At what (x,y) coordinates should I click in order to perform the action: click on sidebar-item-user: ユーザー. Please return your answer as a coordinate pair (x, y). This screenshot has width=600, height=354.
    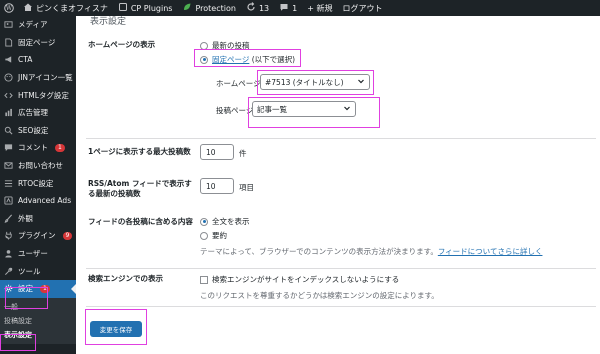
    Looking at the image, I should click on (38, 254).